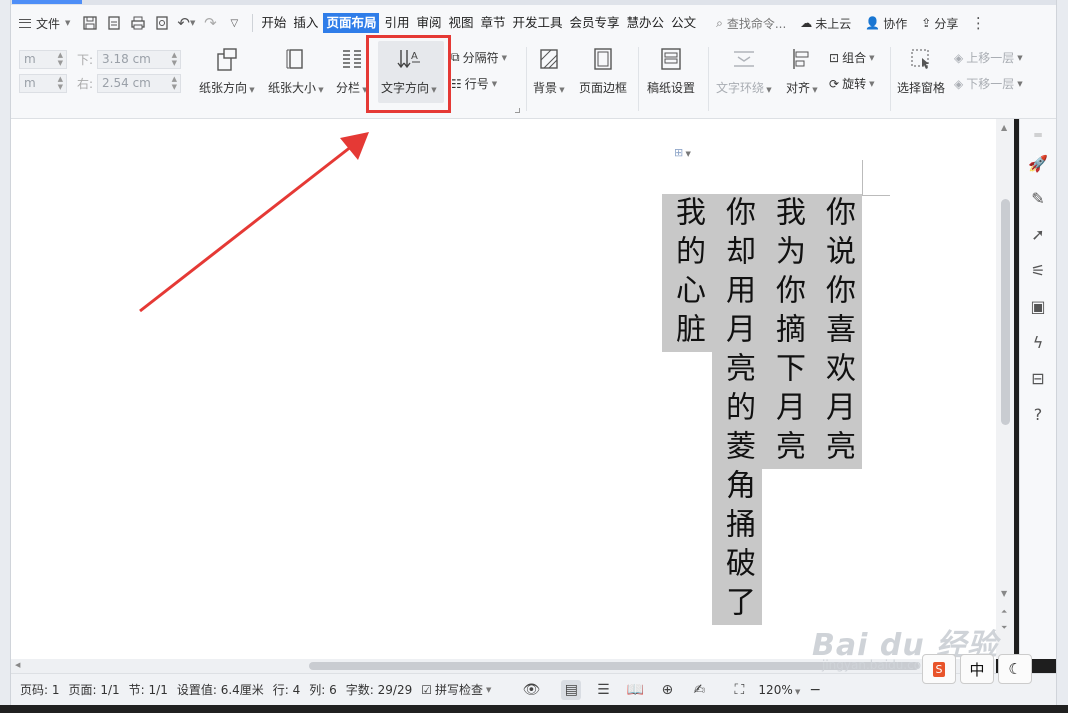 Image resolution: width=1068 pixels, height=713 pixels. I want to click on ime-language-button: 中, so click(977, 669).